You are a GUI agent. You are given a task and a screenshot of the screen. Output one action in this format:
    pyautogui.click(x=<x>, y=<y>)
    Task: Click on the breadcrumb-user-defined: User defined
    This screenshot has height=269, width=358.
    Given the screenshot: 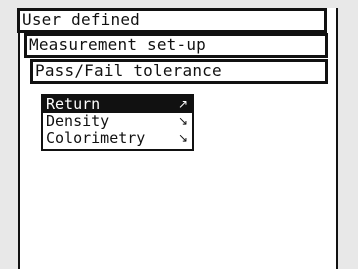 What is the action you would take?
    pyautogui.click(x=172, y=20)
    